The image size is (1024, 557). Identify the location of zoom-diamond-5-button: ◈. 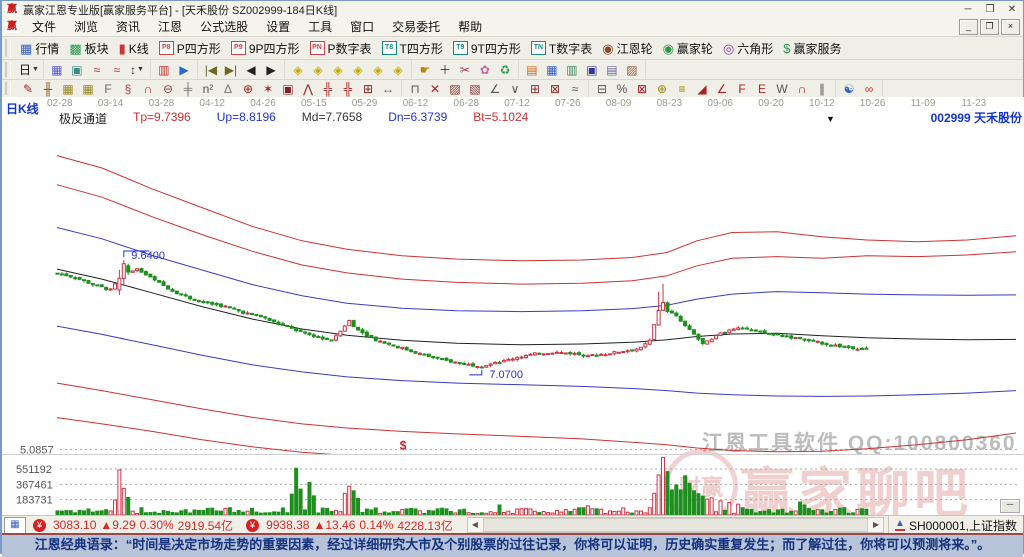
(378, 69).